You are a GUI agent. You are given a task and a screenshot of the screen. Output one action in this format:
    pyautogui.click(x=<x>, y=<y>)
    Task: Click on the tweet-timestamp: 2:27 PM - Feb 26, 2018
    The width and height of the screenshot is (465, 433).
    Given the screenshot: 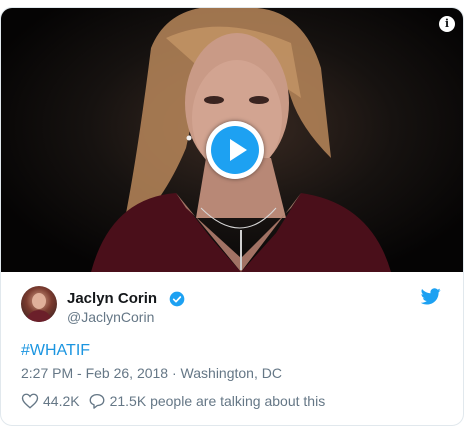 What is the action you would take?
    pyautogui.click(x=94, y=373)
    